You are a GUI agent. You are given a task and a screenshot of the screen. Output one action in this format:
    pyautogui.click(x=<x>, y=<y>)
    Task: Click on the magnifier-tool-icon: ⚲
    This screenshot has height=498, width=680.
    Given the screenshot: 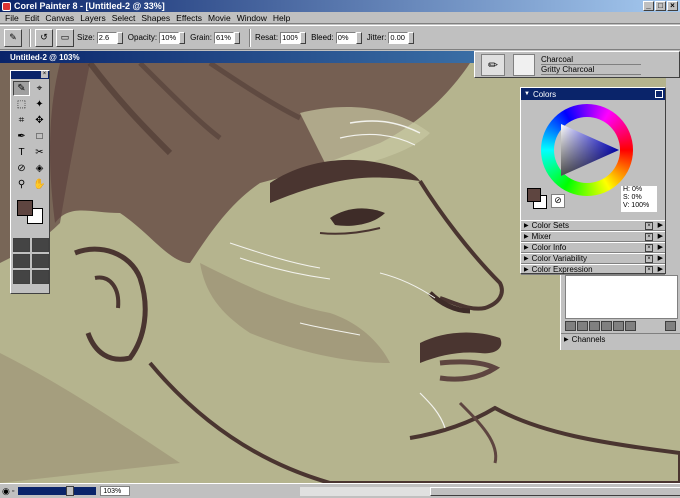 What is the action you would take?
    pyautogui.click(x=21, y=184)
    